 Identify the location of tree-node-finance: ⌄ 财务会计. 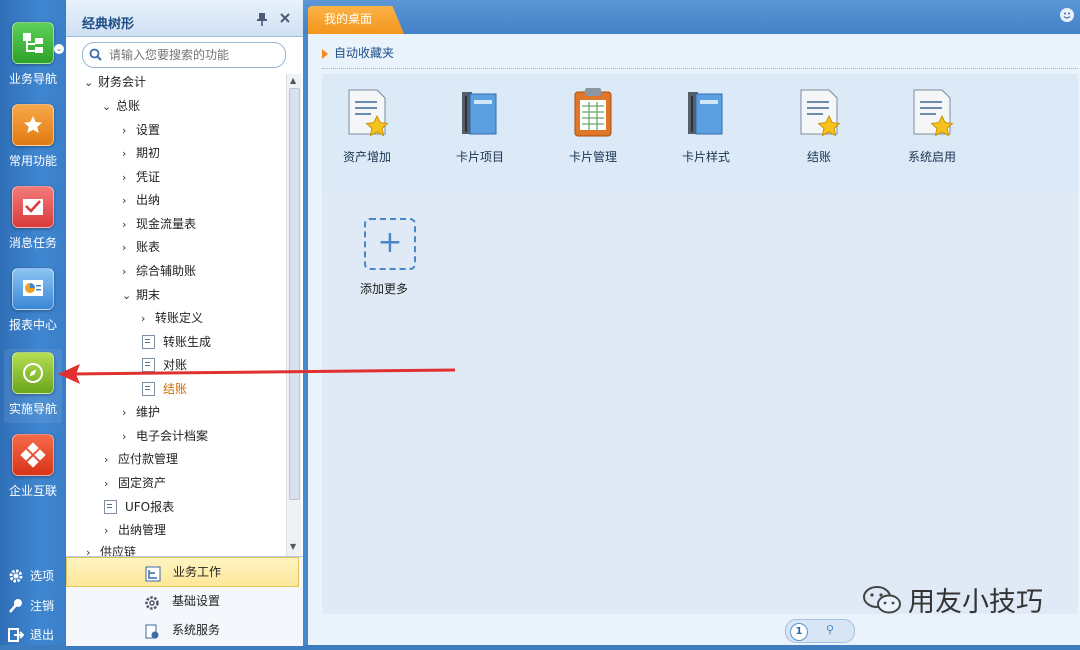
(115, 82).